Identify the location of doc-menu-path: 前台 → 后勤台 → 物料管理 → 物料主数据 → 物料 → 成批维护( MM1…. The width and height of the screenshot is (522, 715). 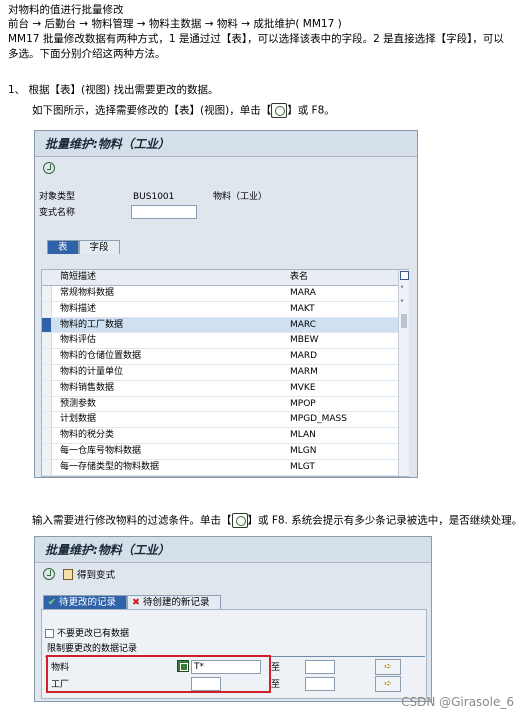
(175, 24).